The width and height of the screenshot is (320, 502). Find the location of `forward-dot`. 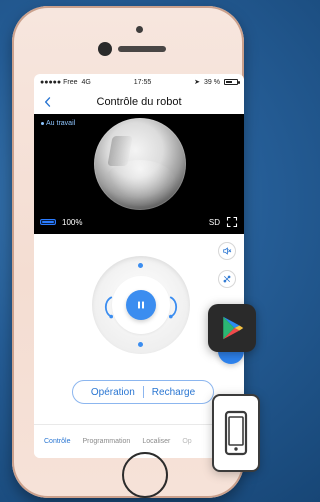

forward-dot is located at coordinates (140, 265).